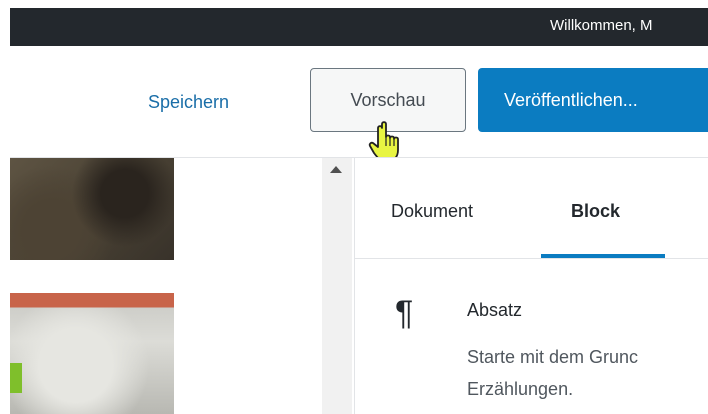 This screenshot has height=414, width=708. Describe the element at coordinates (404, 313) in the screenshot. I see `paragraph-icon: ¶` at that location.